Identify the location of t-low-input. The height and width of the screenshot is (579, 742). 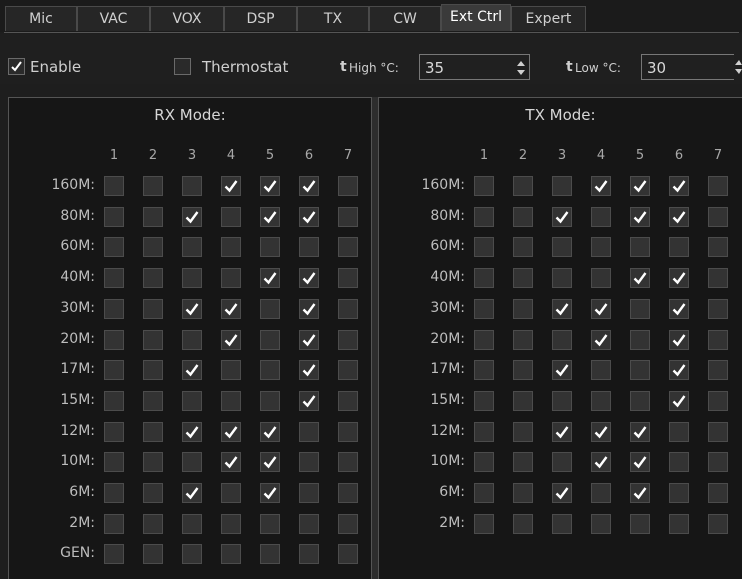
(687, 68).